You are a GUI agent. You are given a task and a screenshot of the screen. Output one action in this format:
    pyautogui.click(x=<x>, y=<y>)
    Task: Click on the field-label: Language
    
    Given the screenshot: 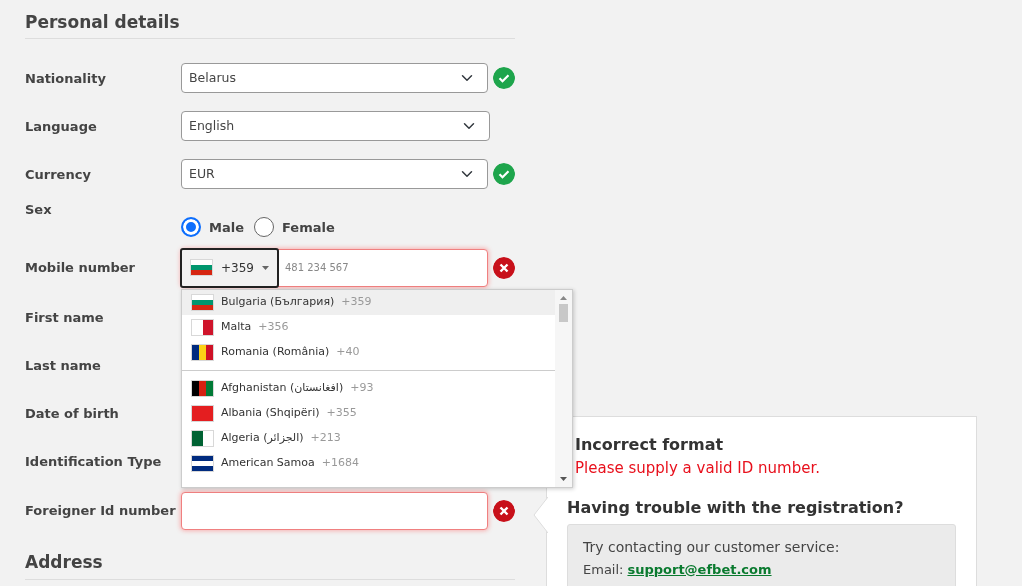 What is the action you would take?
    pyautogui.click(x=61, y=126)
    